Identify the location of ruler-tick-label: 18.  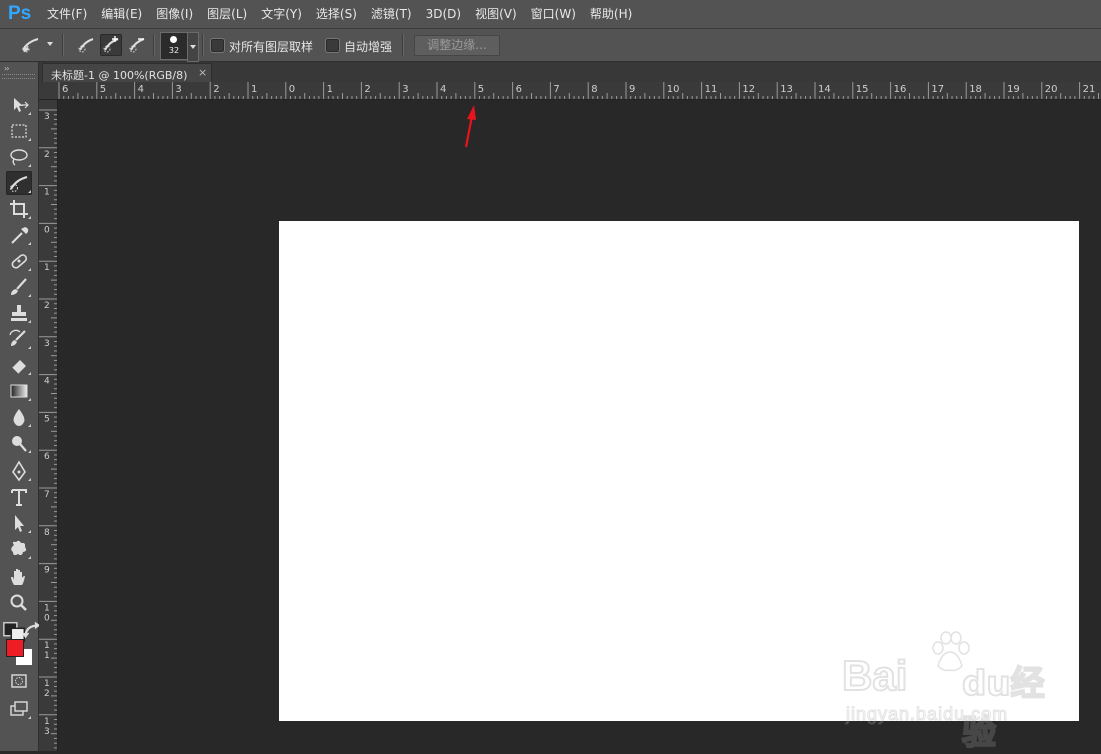
(975, 89).